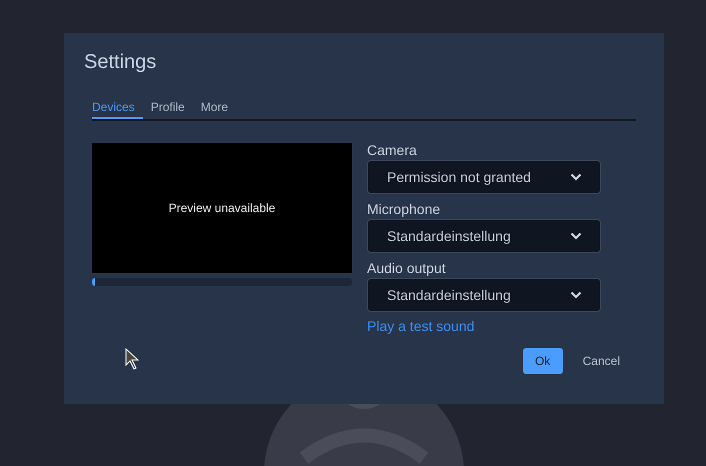  What do you see at coordinates (542, 361) in the screenshot?
I see `ok-button: Ok` at bounding box center [542, 361].